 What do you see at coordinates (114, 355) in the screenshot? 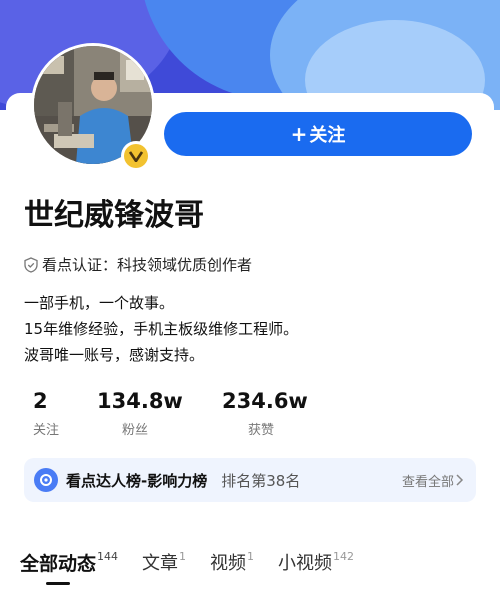
I see `bio-line: 波哥唯一账号，感谢支持。` at bounding box center [114, 355].